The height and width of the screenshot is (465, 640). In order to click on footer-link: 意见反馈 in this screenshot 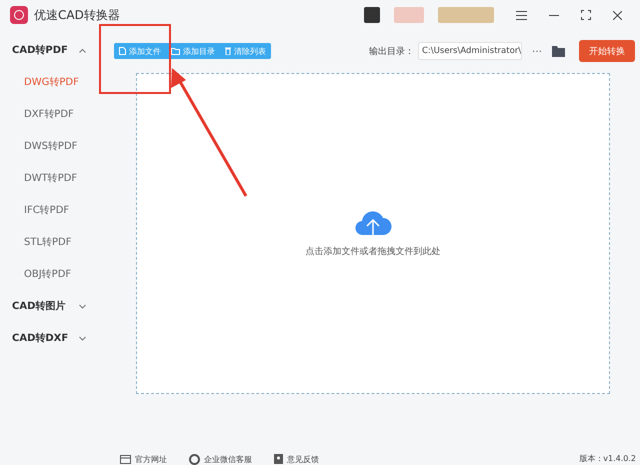, I will do `click(296, 459)`.